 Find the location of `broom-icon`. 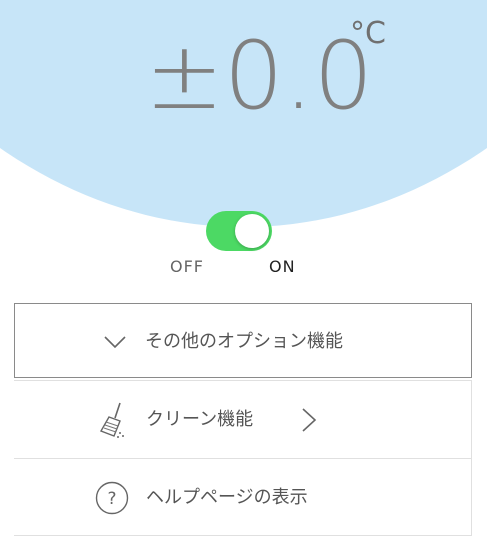

broom-icon is located at coordinates (111, 420).